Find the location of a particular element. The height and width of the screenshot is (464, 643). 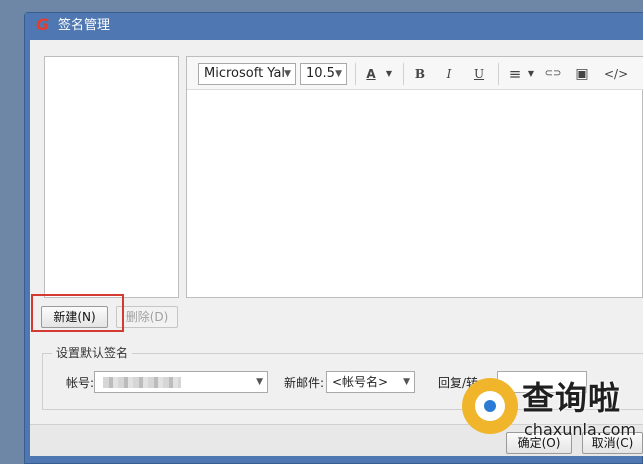

app-logo-icon: G is located at coordinates (43, 24).